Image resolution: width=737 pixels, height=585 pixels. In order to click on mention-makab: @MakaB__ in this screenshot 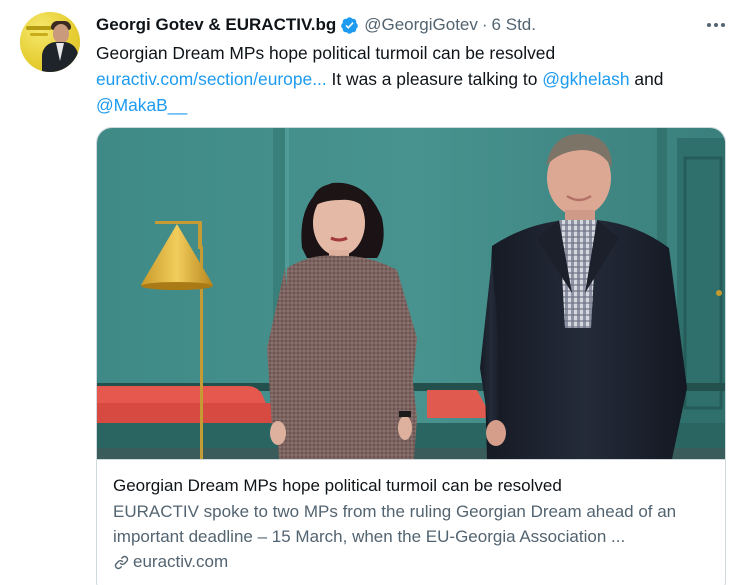, I will do `click(141, 105)`.